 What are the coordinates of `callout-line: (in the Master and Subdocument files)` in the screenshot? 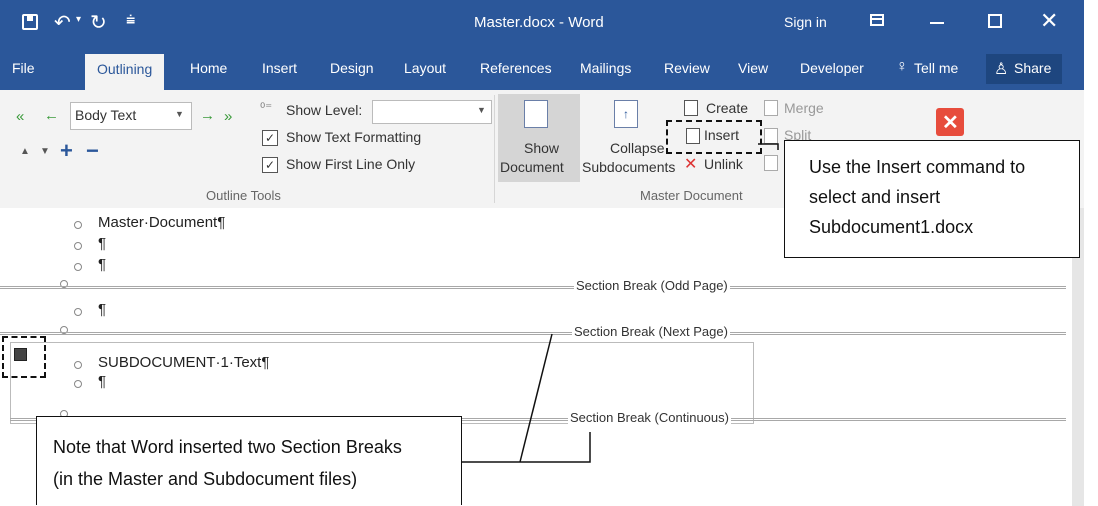 It's located at (205, 479).